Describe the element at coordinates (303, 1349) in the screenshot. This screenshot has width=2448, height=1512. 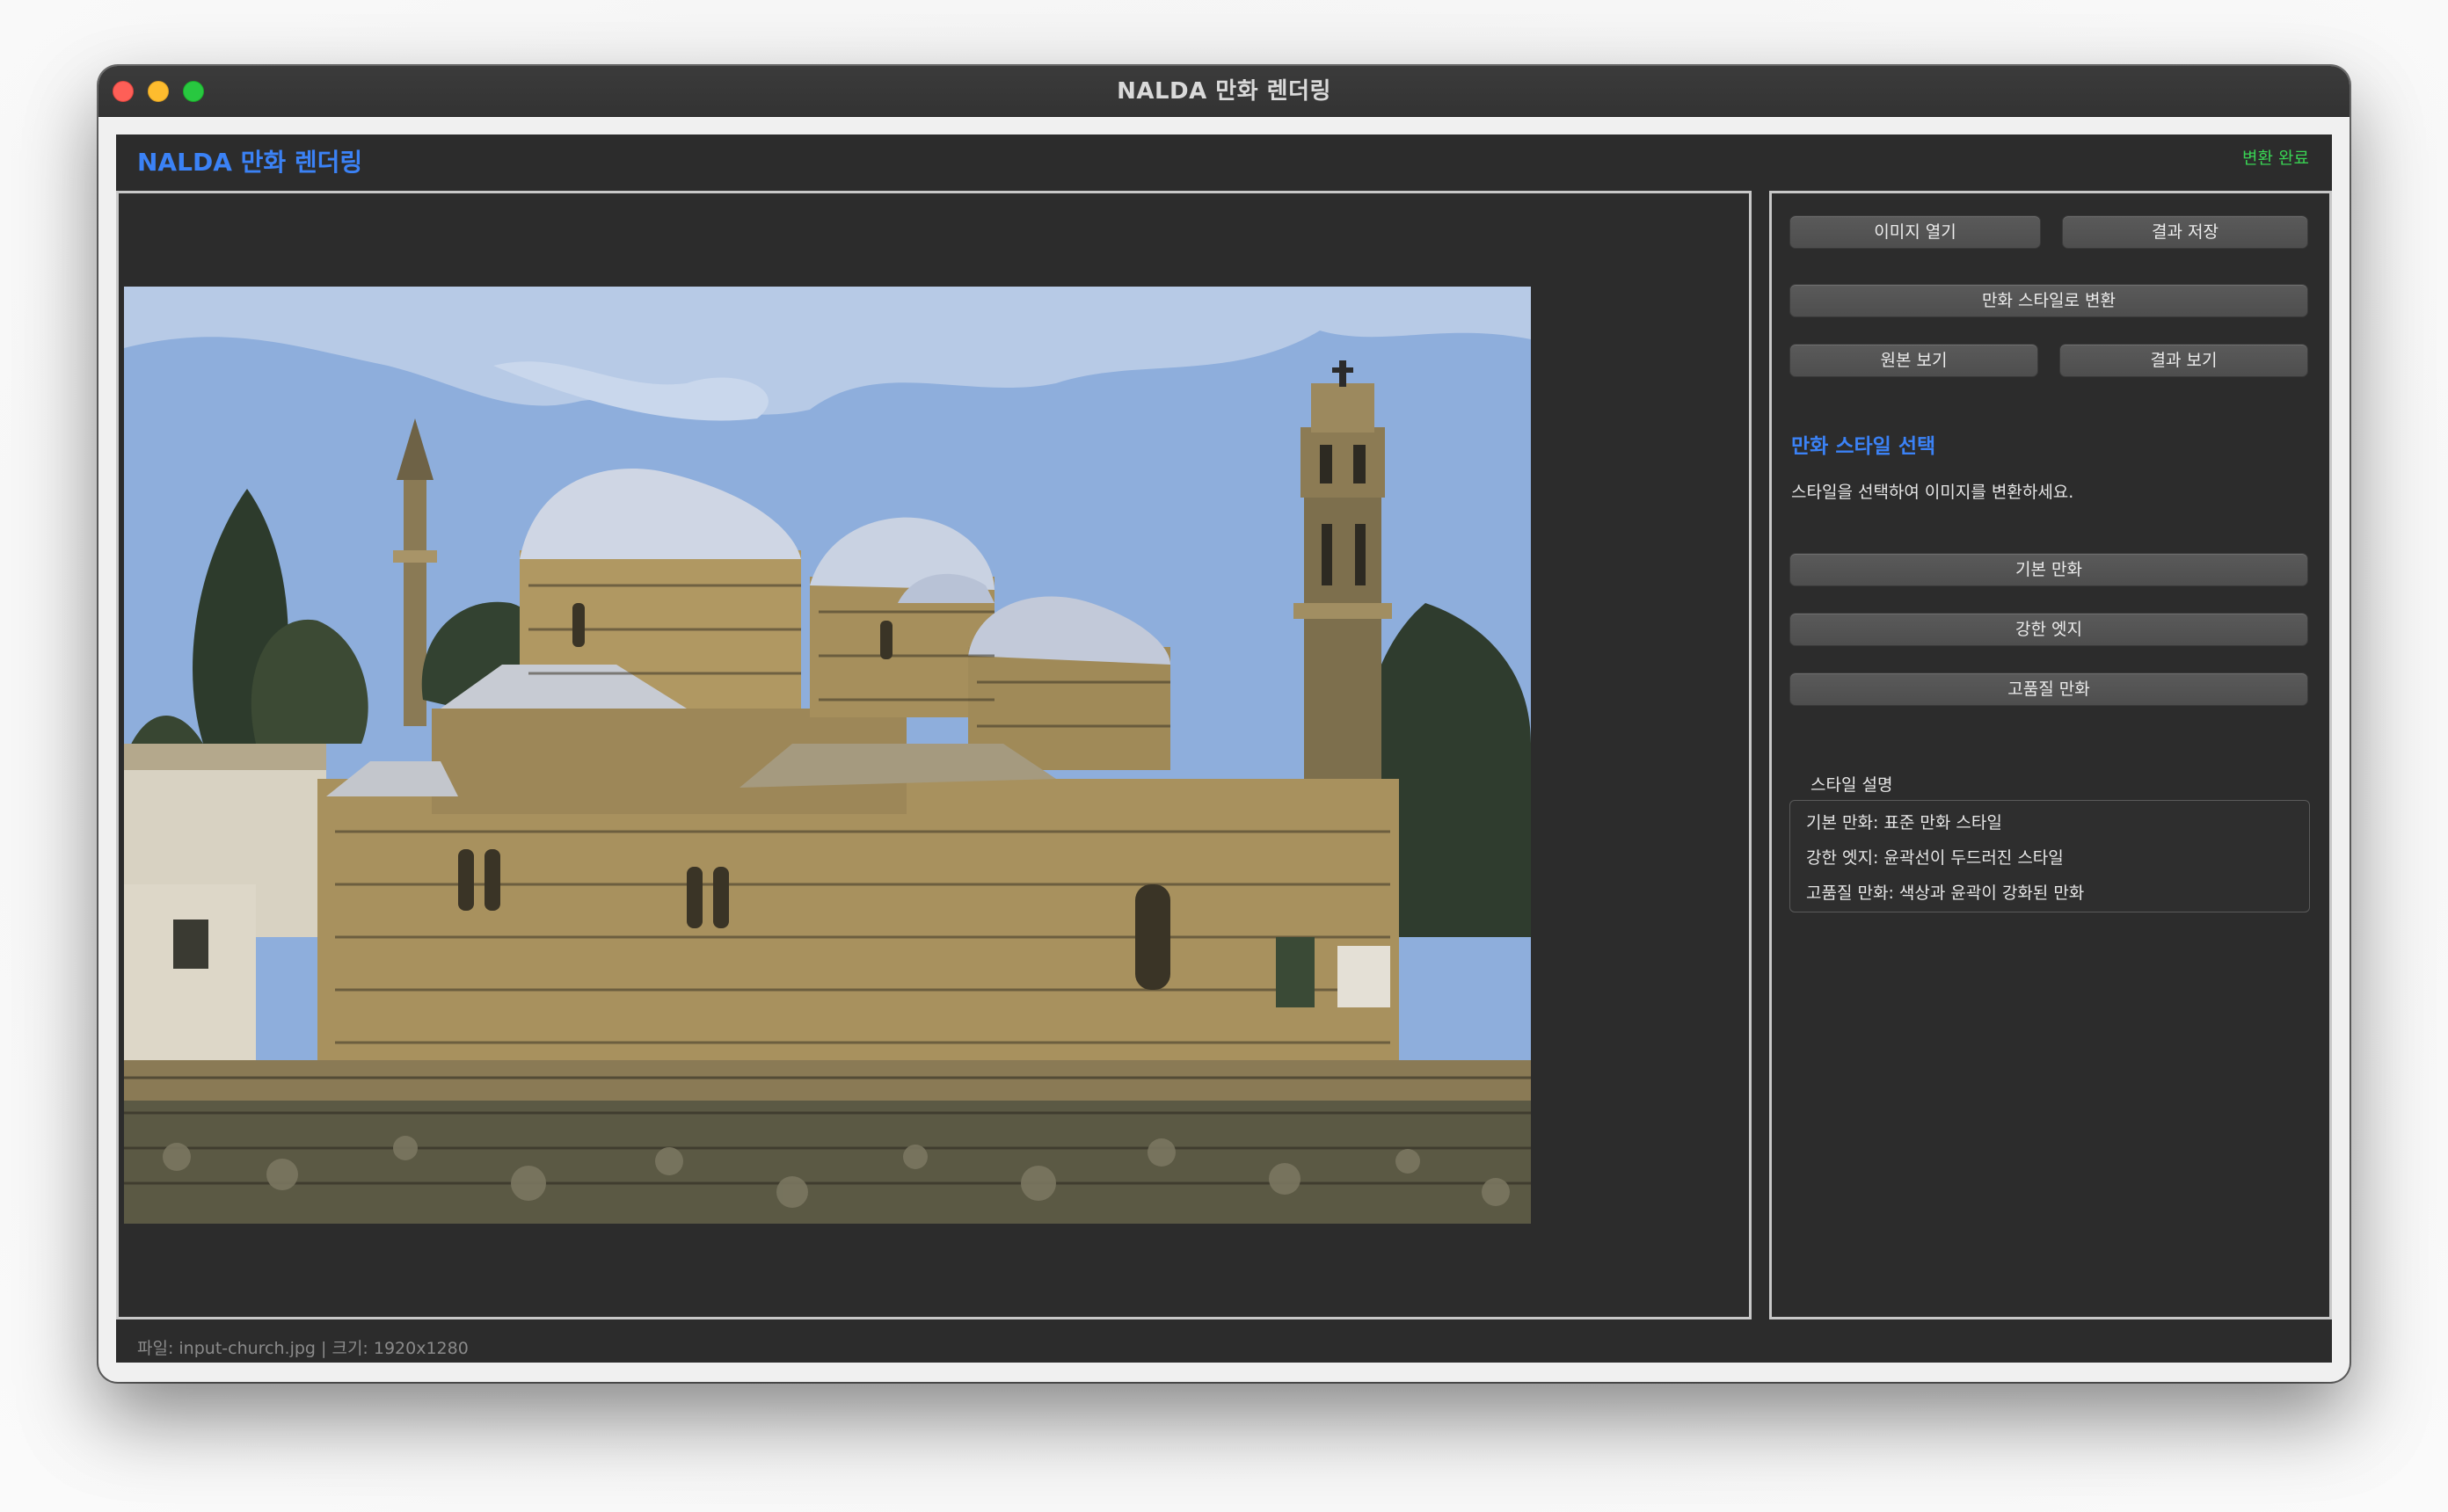
I see `file-info-bar: 파일: input-church.jpg | 크기: 1920x1280` at that location.